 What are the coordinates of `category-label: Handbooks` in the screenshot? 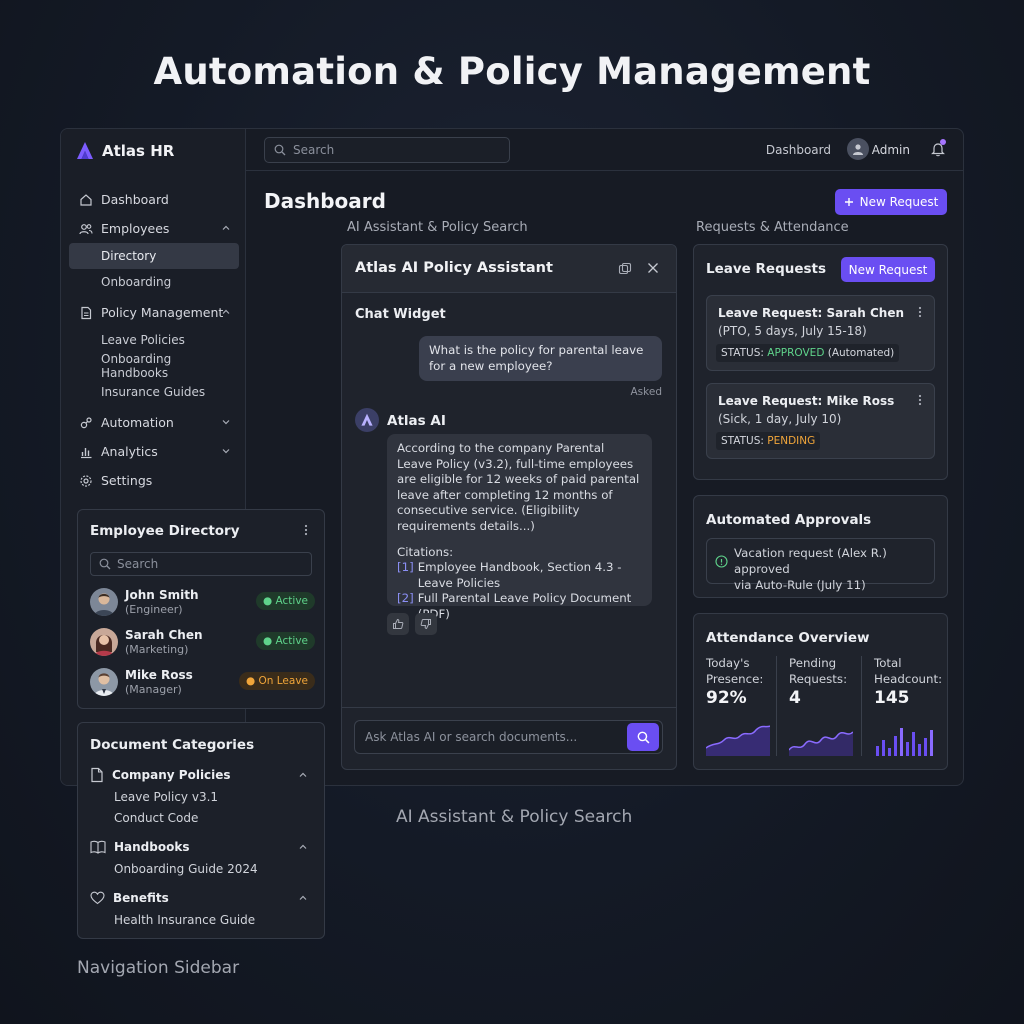 It's located at (152, 847).